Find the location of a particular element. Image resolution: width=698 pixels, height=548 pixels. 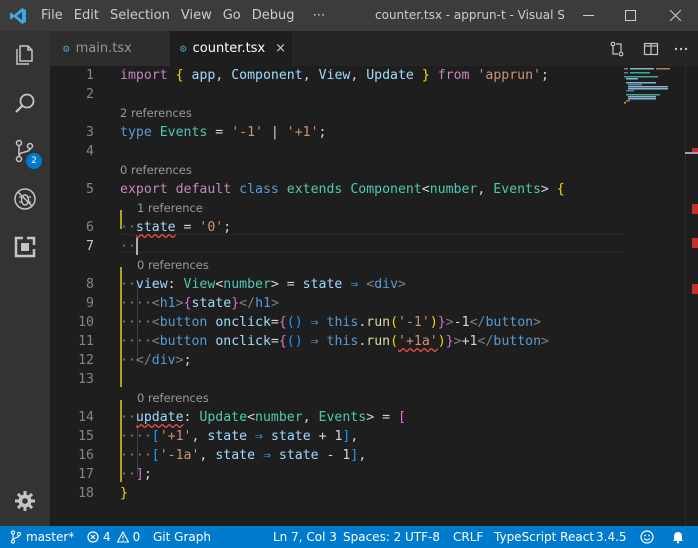

line-number: 11 is located at coordinates (86, 341).